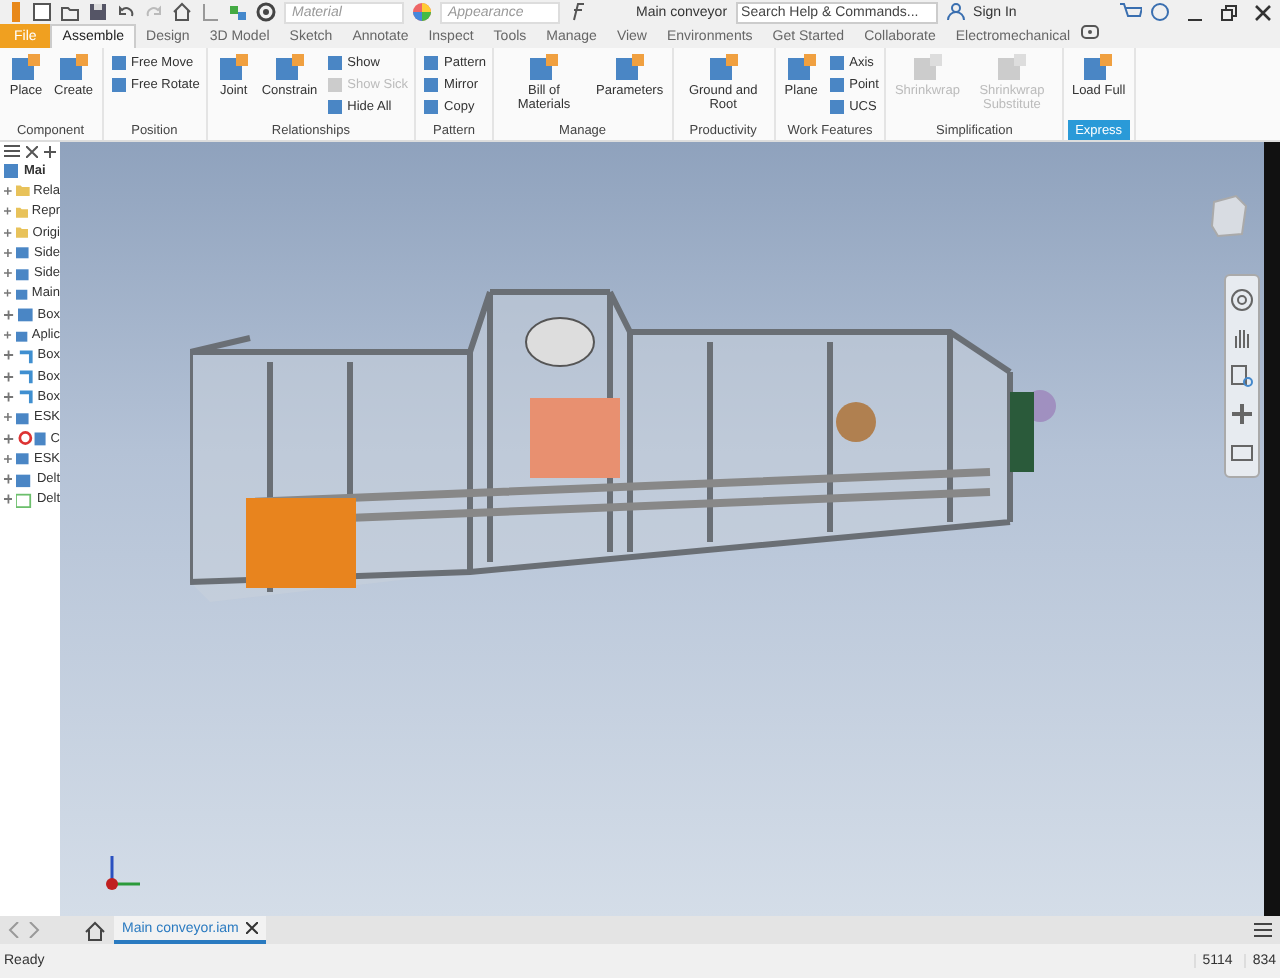  I want to click on undo-icon, so click(126, 12).